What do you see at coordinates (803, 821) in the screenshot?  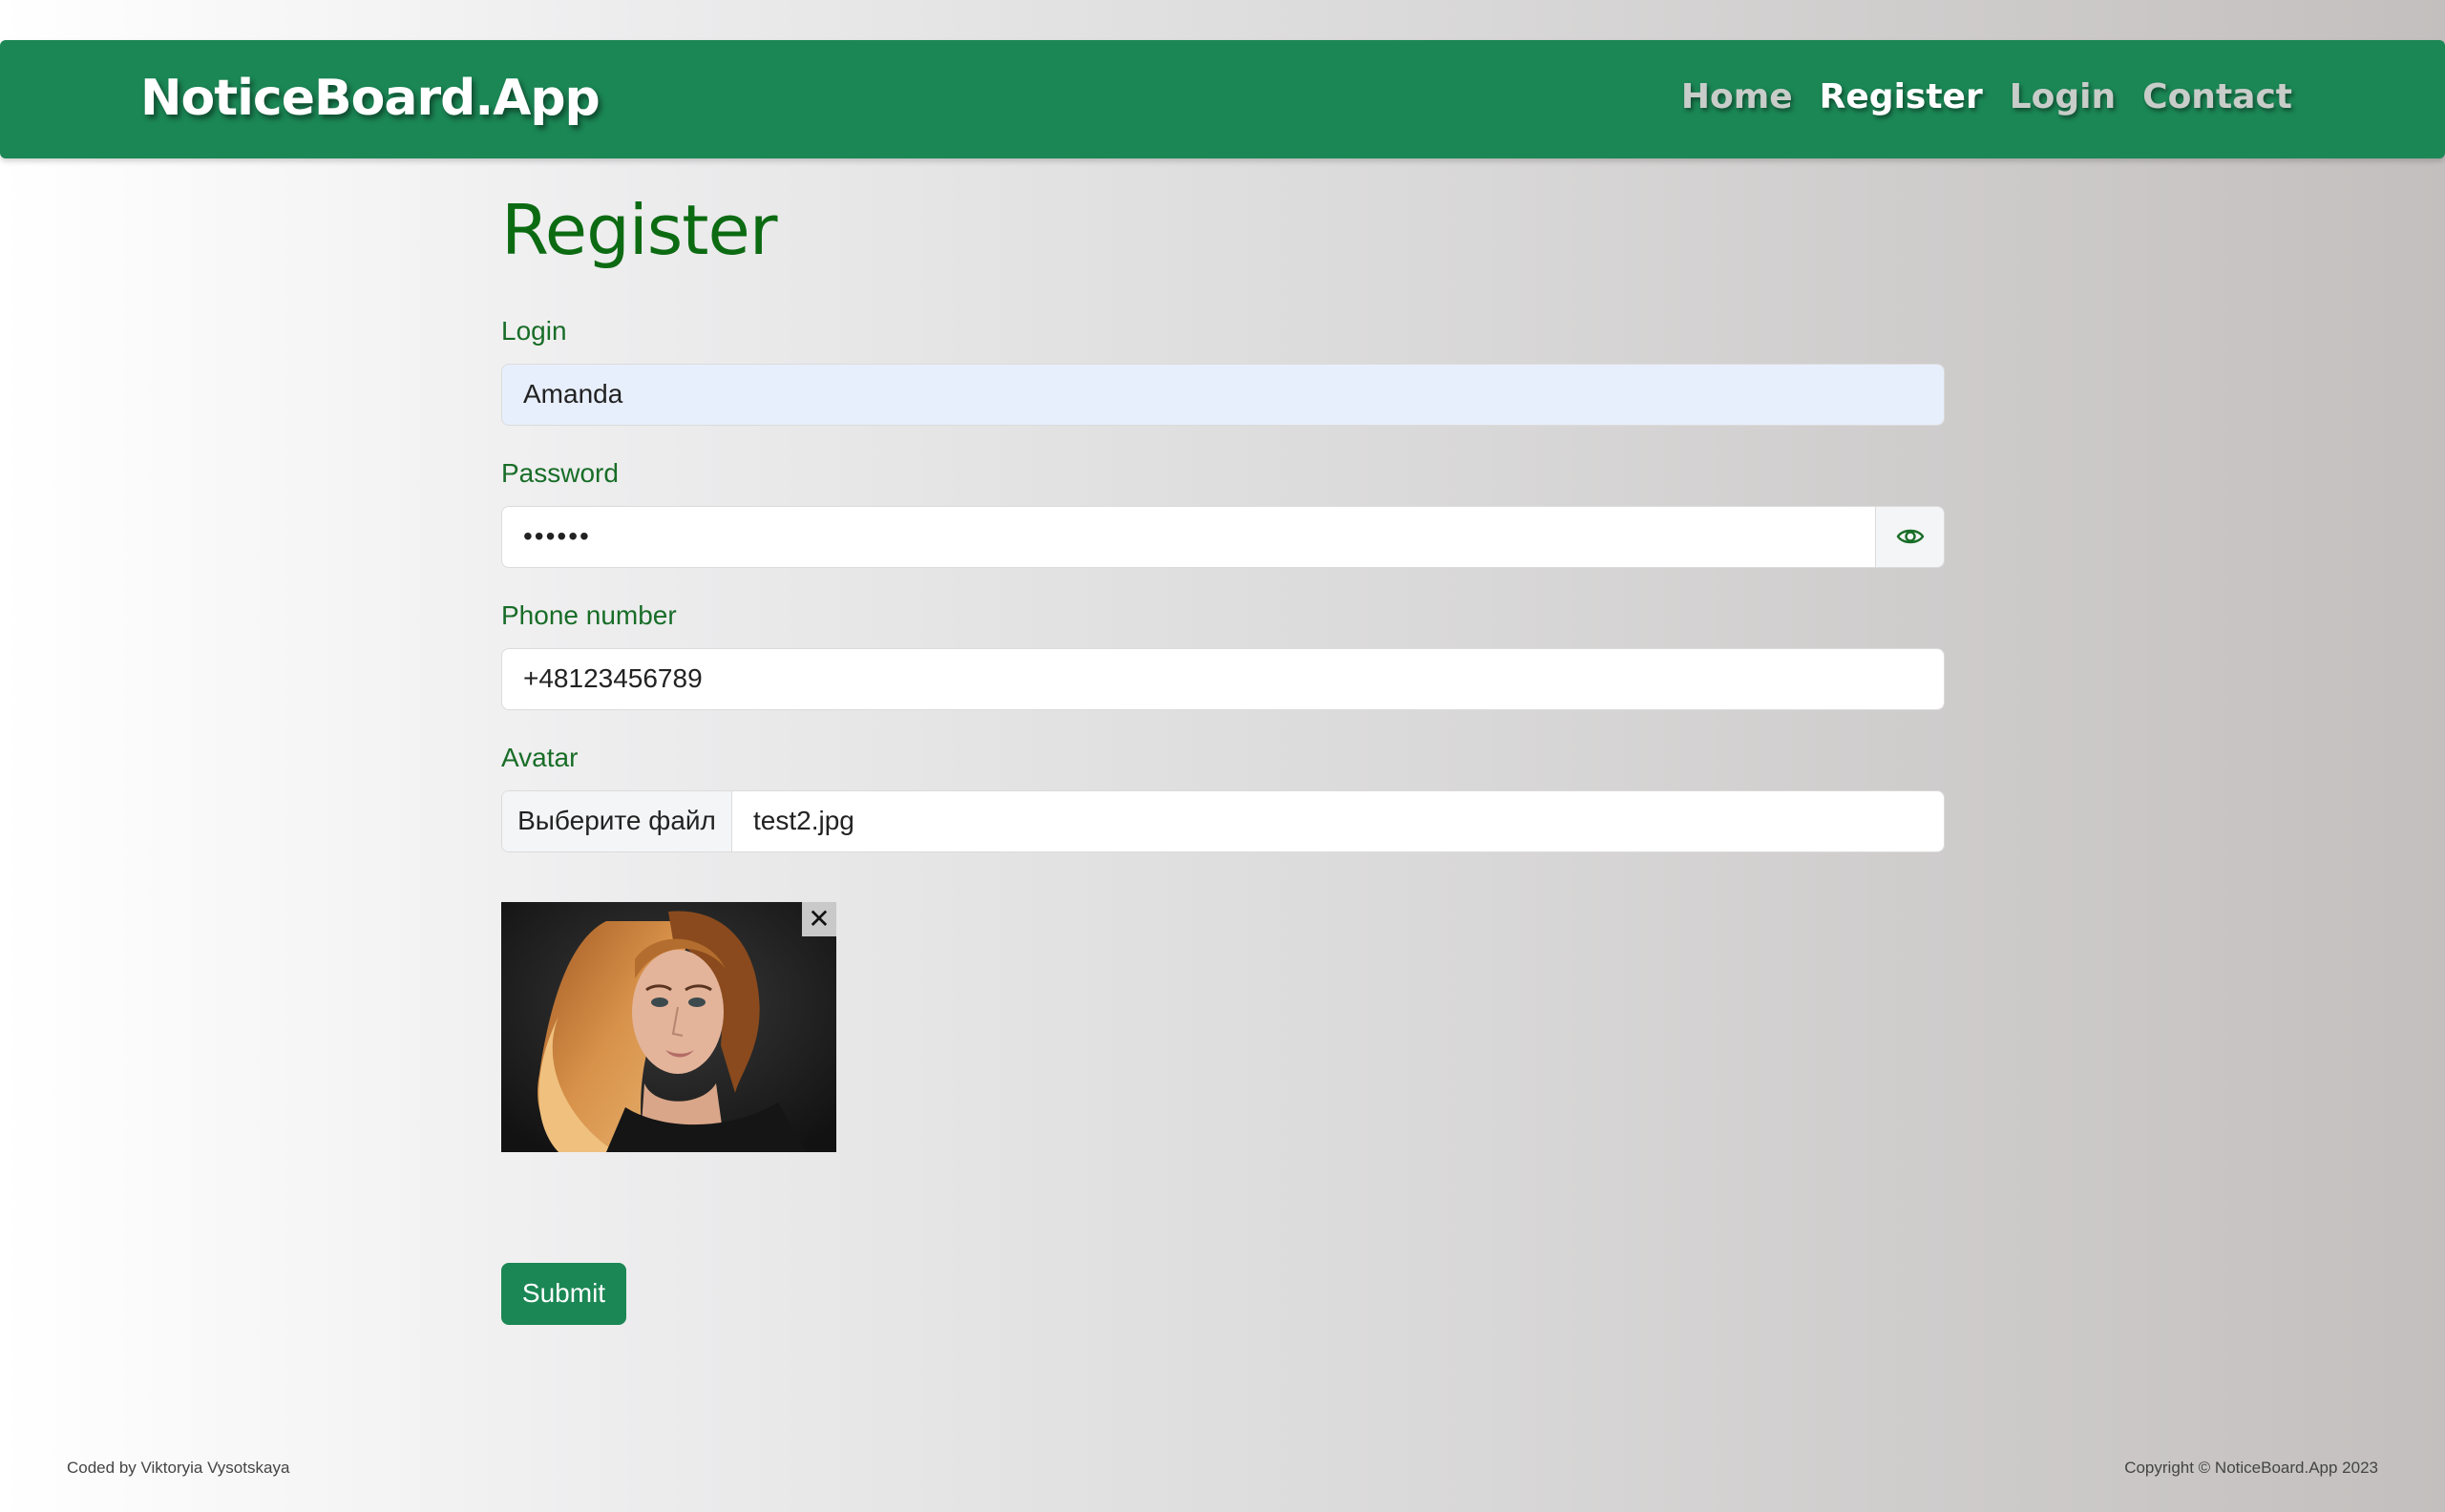 I see `file-name: test2.jpg` at bounding box center [803, 821].